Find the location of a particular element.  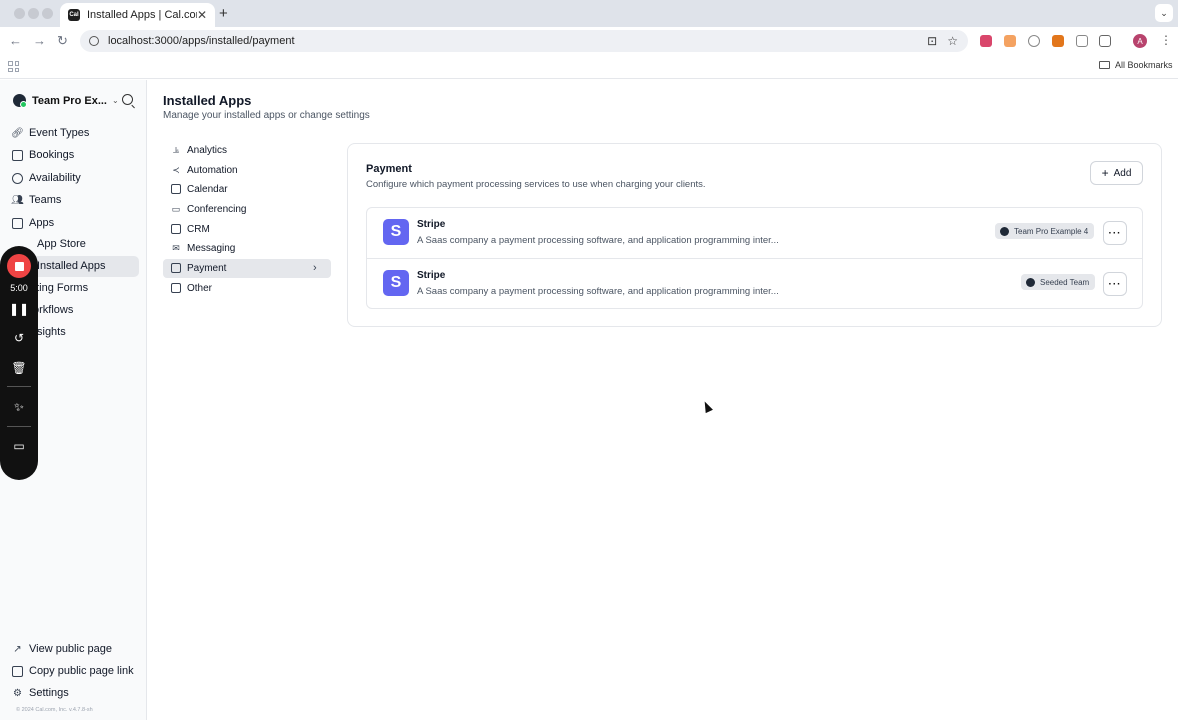

trash-icon: 🗑︎ is located at coordinates (19, 368).